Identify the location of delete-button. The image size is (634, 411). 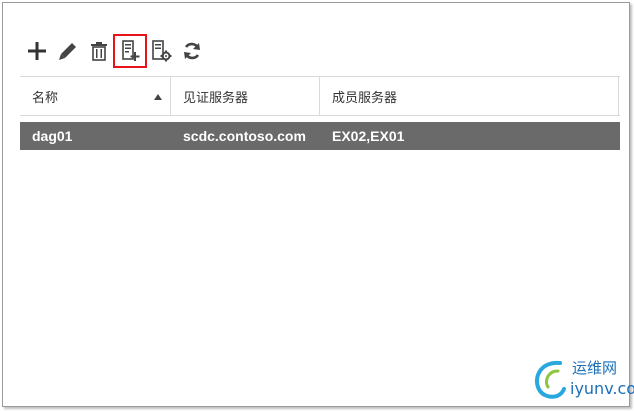
(99, 51).